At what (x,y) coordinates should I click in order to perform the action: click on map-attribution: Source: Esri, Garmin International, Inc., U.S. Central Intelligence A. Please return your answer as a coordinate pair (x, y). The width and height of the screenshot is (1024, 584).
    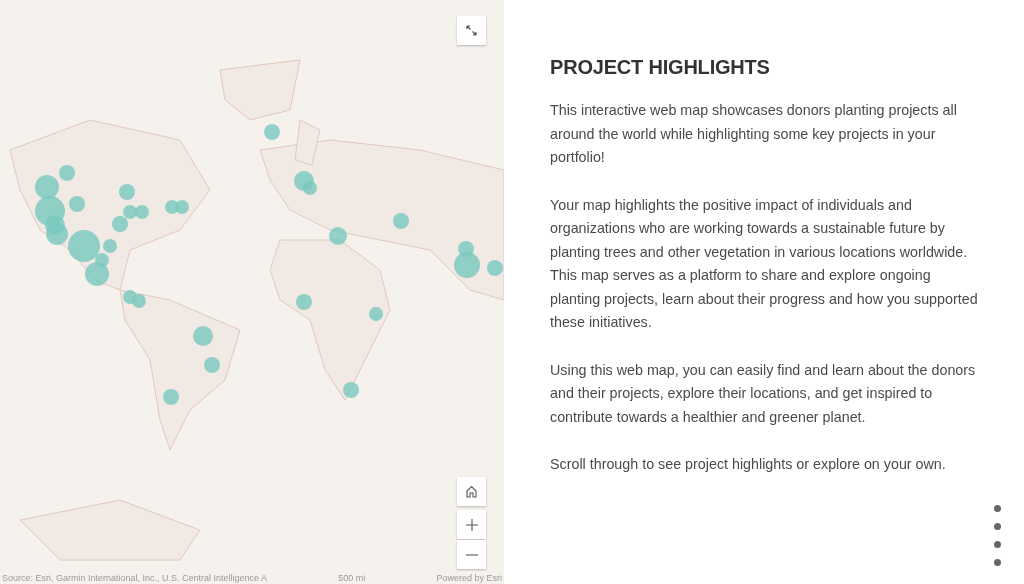
    Looking at the image, I should click on (135, 578).